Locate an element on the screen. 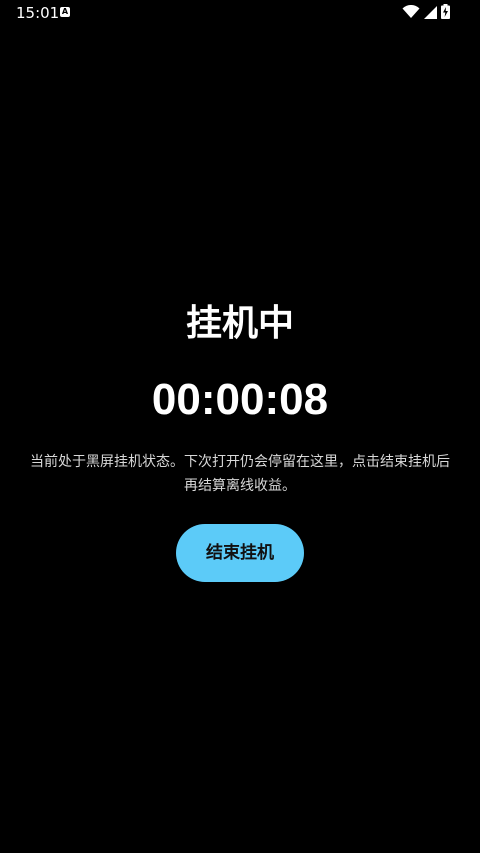  description-text: 当前处于黑屏挂机状态。下次打开仍会停留在这里，点击结束挂机后再结算离线收益。 is located at coordinates (240, 474).